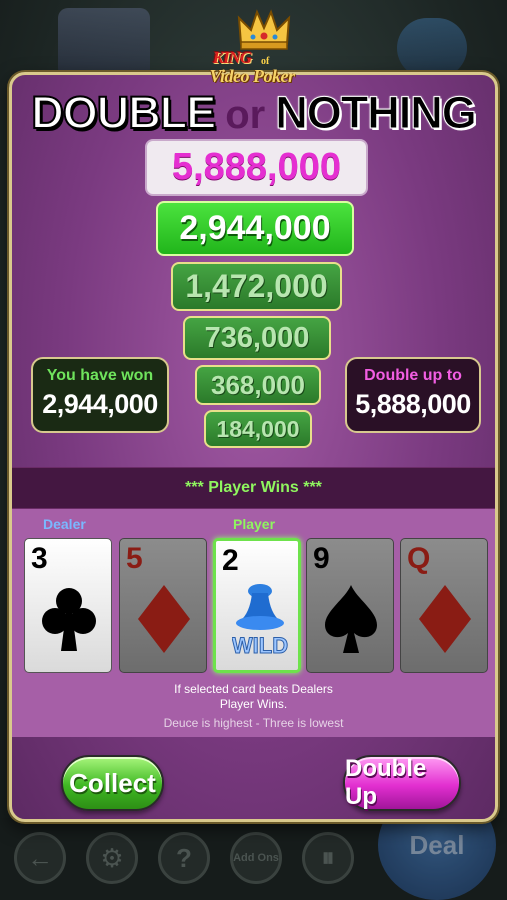  What do you see at coordinates (112, 858) in the screenshot?
I see `gear-icon: ⚙` at bounding box center [112, 858].